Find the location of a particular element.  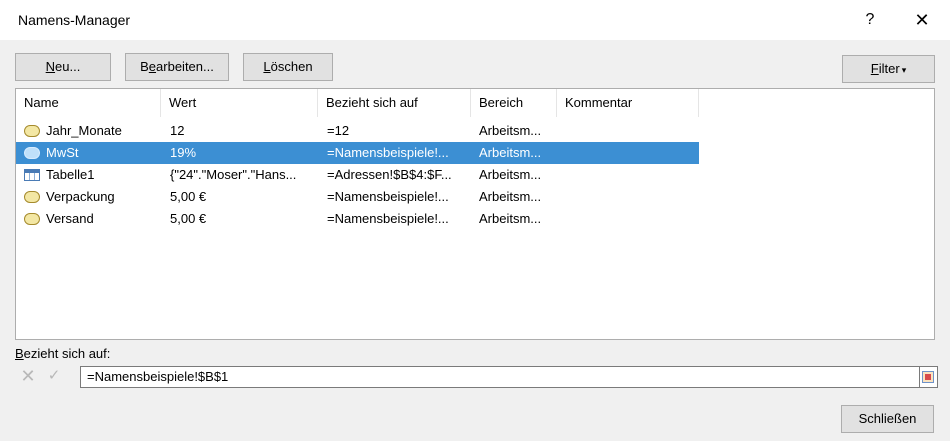

delete-button: Löschen is located at coordinates (288, 67).